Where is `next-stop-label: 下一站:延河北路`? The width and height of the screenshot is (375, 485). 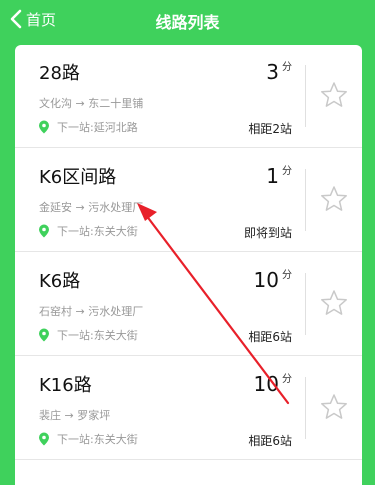 next-stop-label: 下一站:延河北路 is located at coordinates (97, 127).